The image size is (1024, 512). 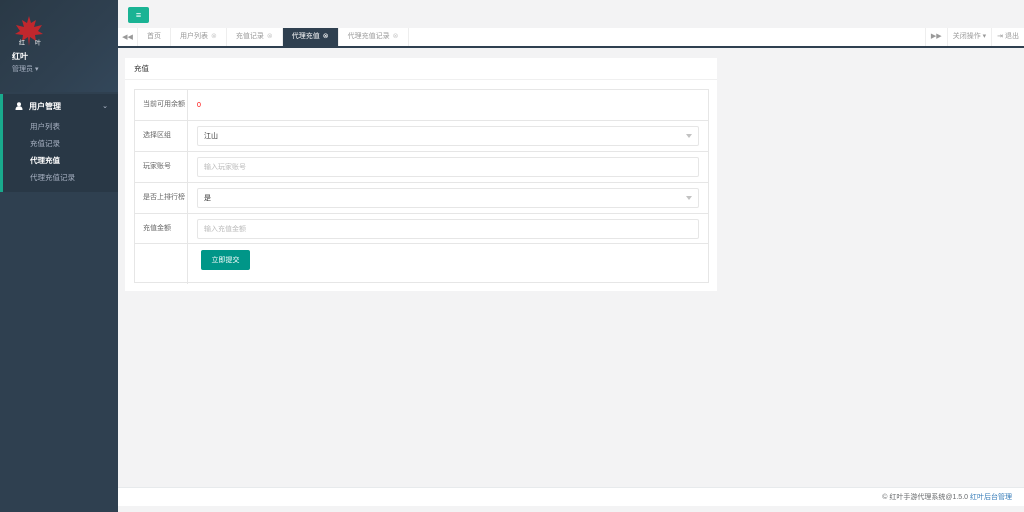 I want to click on close-operations-label: 关闭操作, so click(x=966, y=36).